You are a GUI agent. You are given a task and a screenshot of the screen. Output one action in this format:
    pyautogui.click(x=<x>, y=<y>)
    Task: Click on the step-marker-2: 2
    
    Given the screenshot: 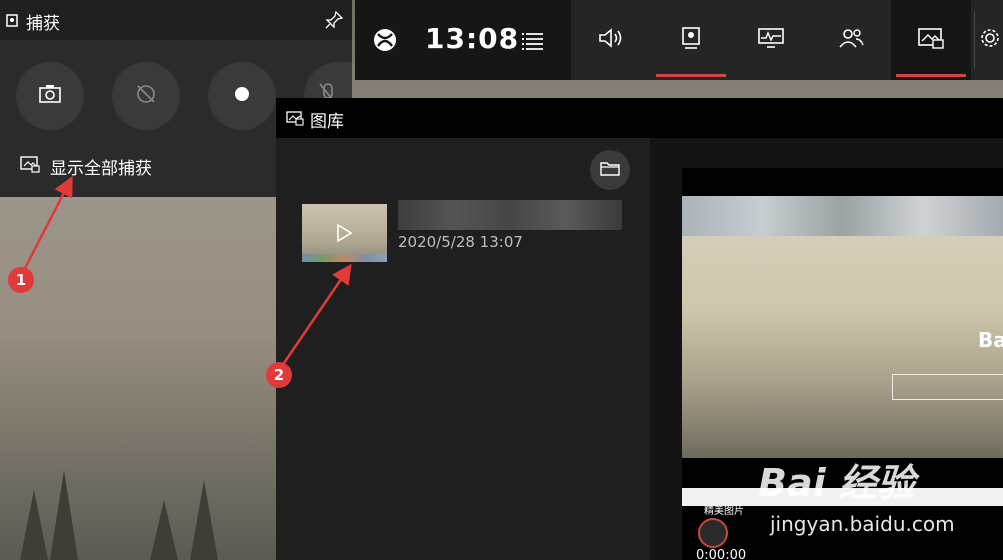 What is the action you would take?
    pyautogui.click(x=279, y=375)
    